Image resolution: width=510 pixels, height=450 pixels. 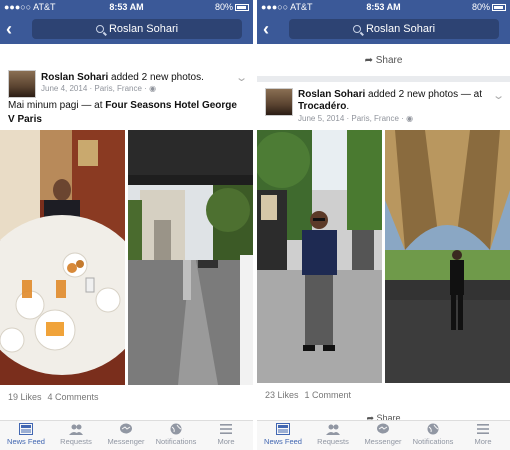 What do you see at coordinates (423, 94) in the screenshot?
I see `post-action: added 2 new photos — at` at bounding box center [423, 94].